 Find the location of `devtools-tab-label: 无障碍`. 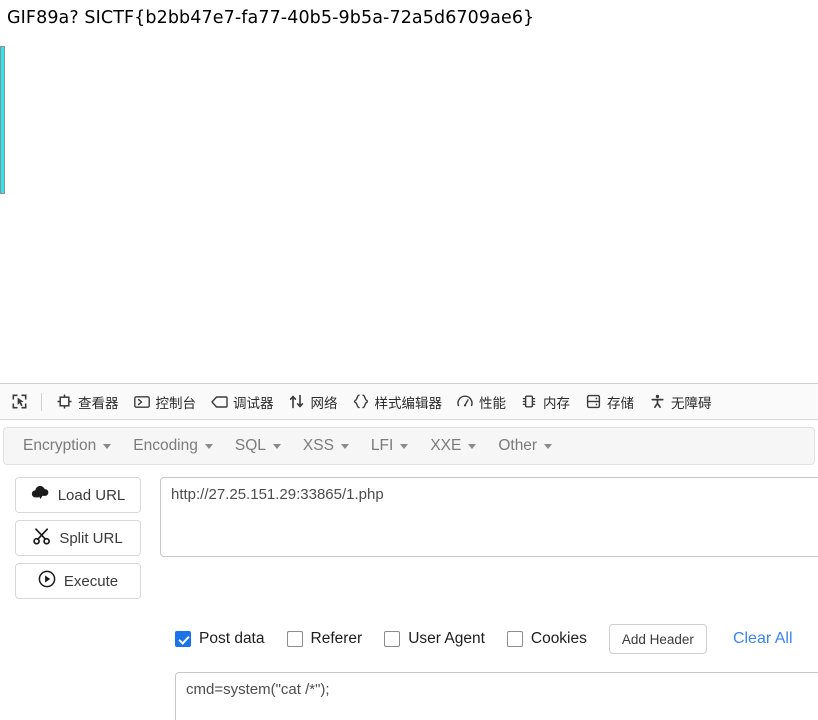

devtools-tab-label: 无障碍 is located at coordinates (691, 403).